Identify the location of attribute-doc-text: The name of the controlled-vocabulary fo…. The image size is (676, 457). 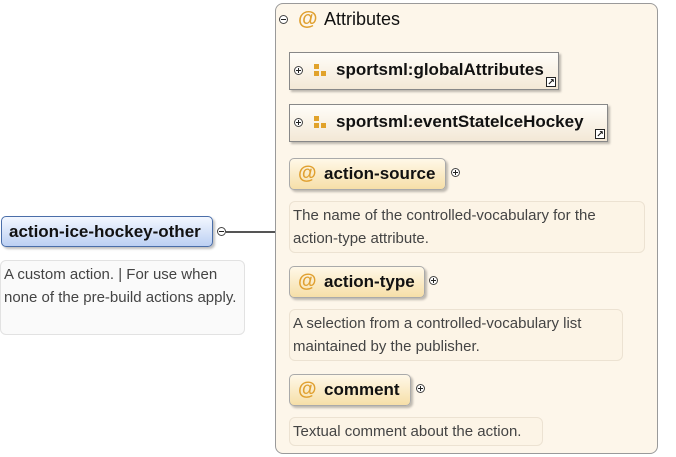
(444, 227).